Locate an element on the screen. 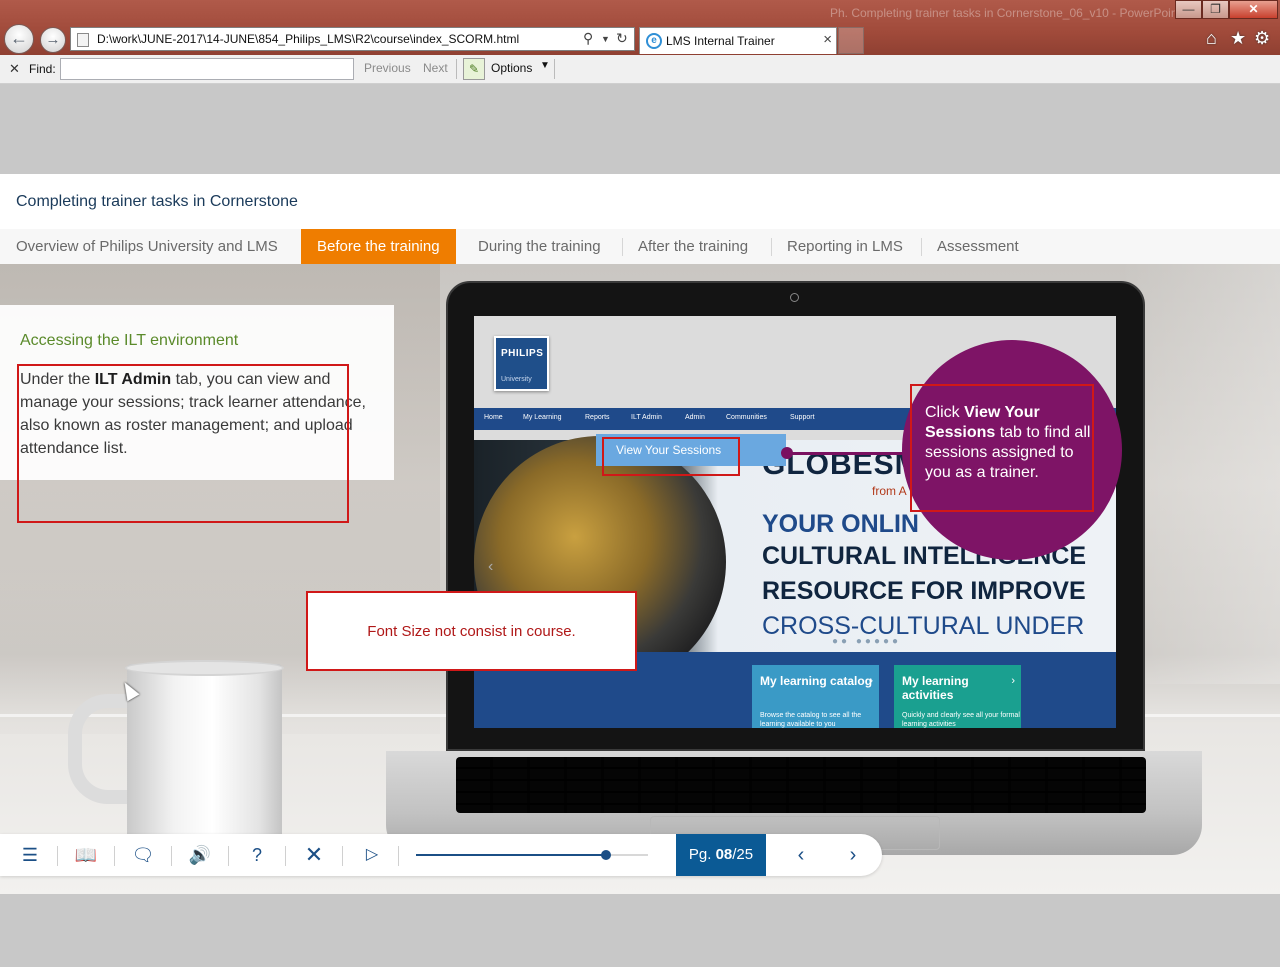 This screenshot has height=967, width=1280. slide-body-bold: ILT Admin is located at coordinates (133, 379).